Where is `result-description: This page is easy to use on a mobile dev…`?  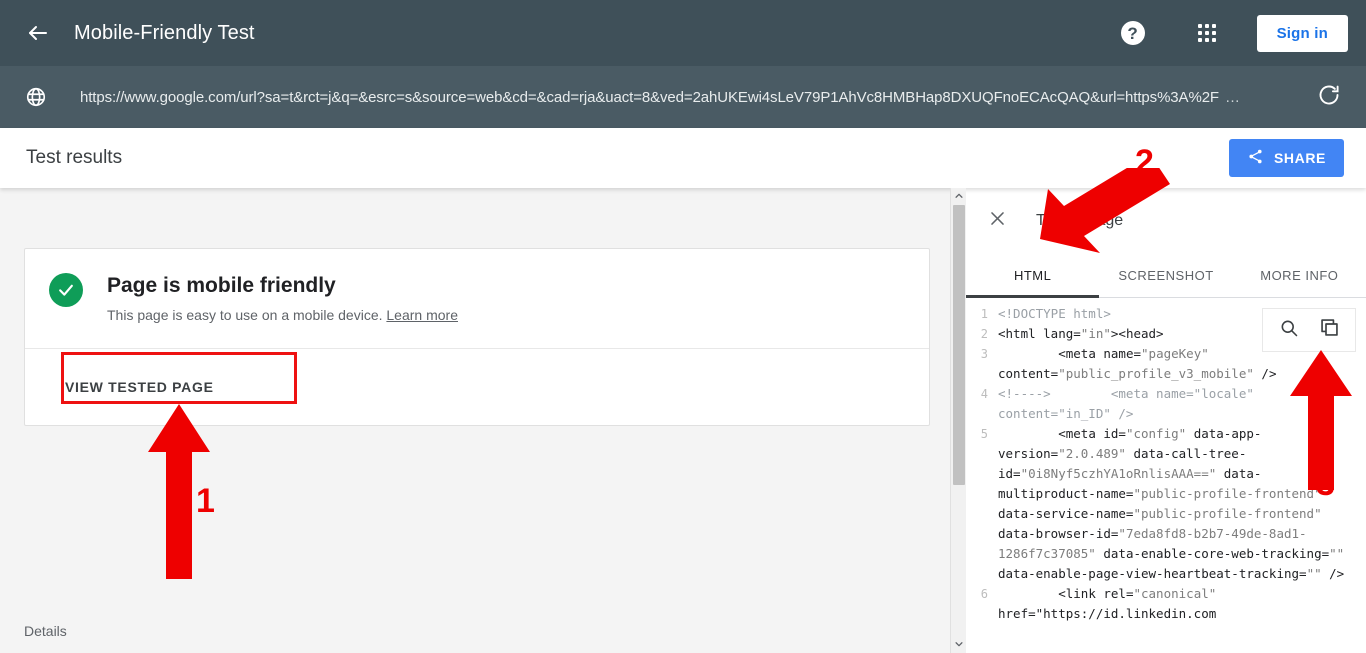
result-description: This page is easy to use on a mobile dev… is located at coordinates (282, 316).